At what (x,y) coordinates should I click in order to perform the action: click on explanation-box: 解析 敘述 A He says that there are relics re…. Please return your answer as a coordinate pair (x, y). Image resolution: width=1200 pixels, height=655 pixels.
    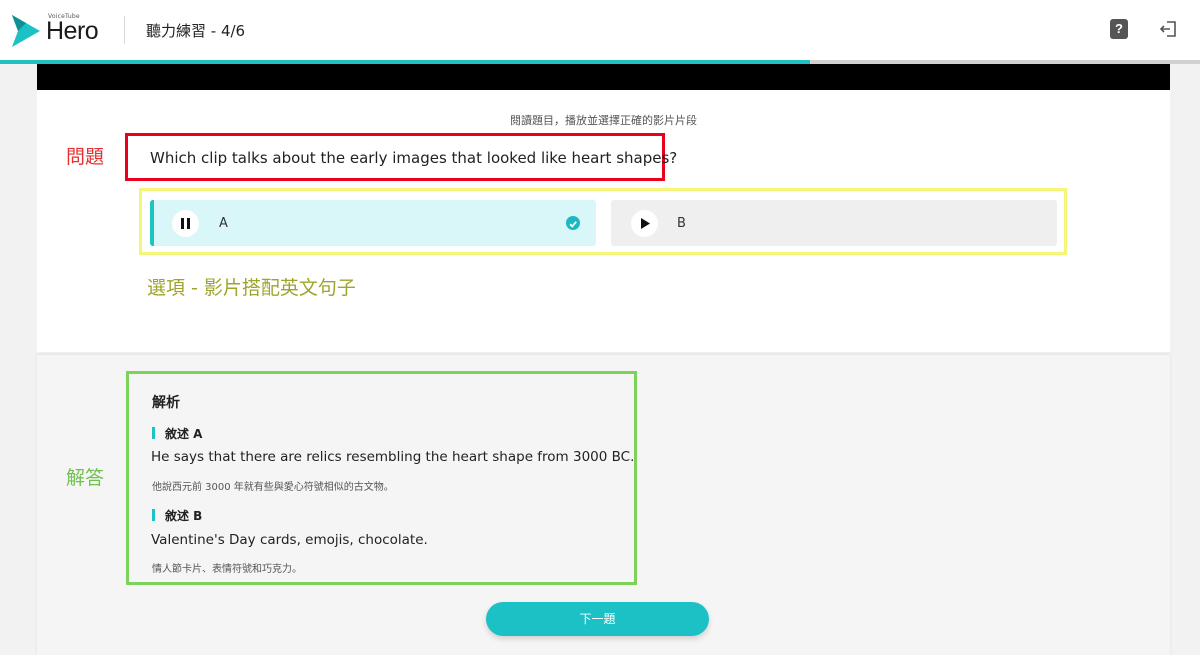
    Looking at the image, I should click on (381, 478).